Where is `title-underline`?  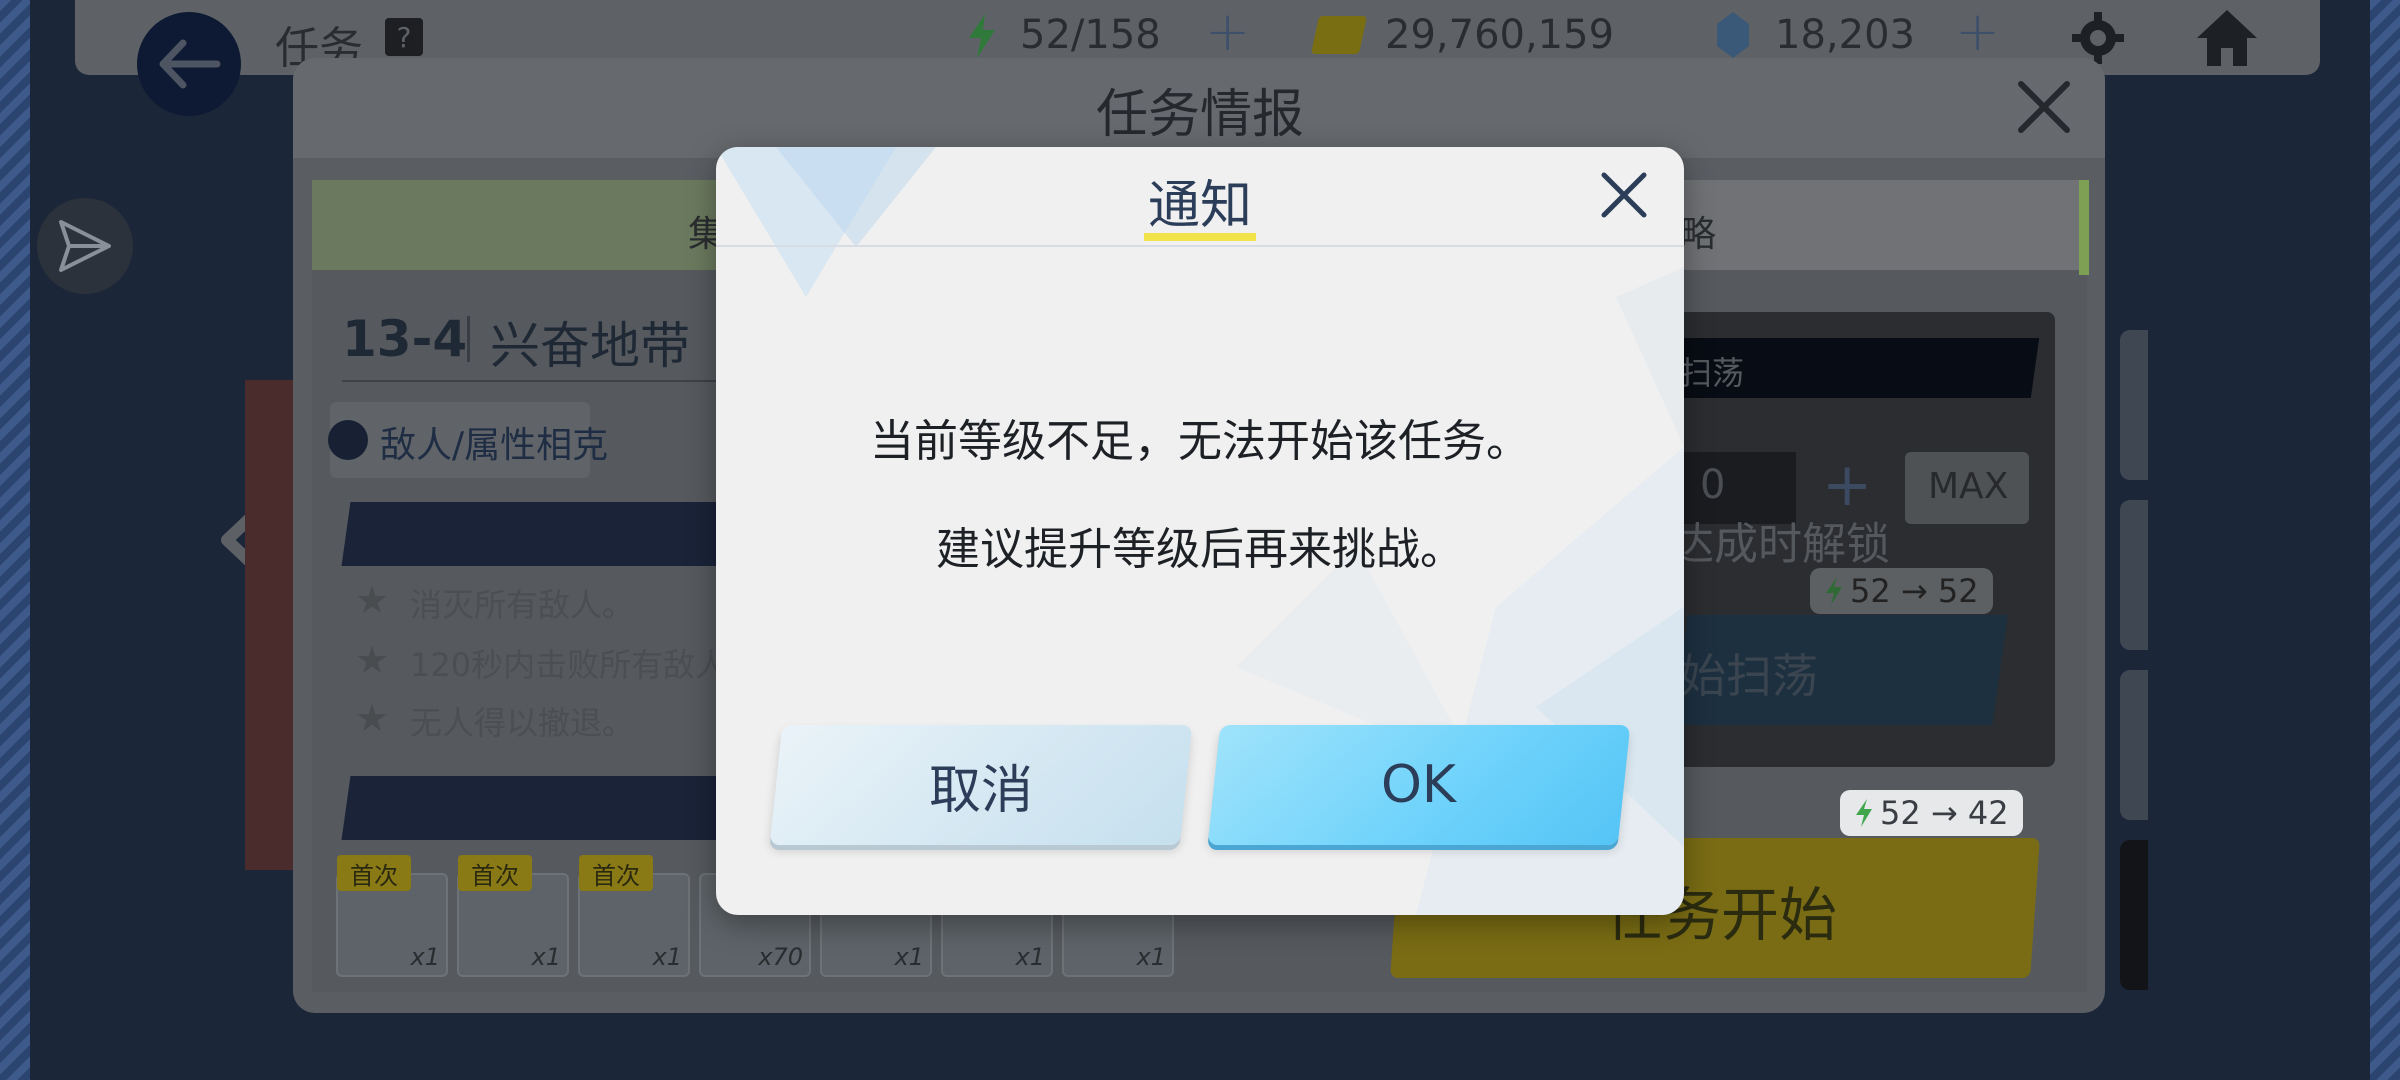 title-underline is located at coordinates (1200, 237).